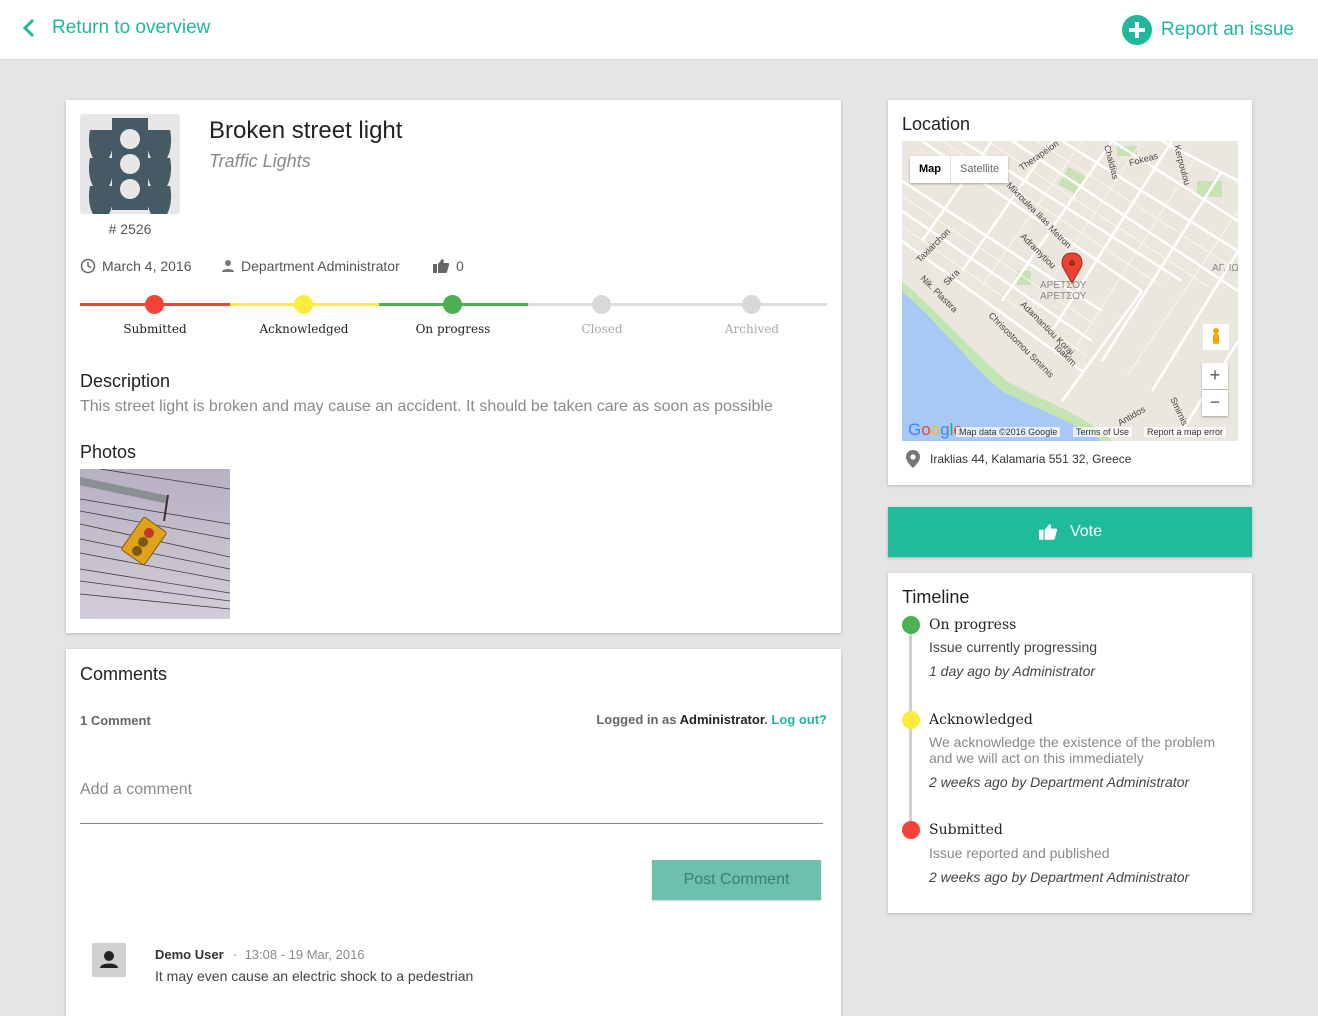 The width and height of the screenshot is (1318, 1016). Describe the element at coordinates (1103, 432) in the screenshot. I see `terms-link: Terms of Use` at that location.